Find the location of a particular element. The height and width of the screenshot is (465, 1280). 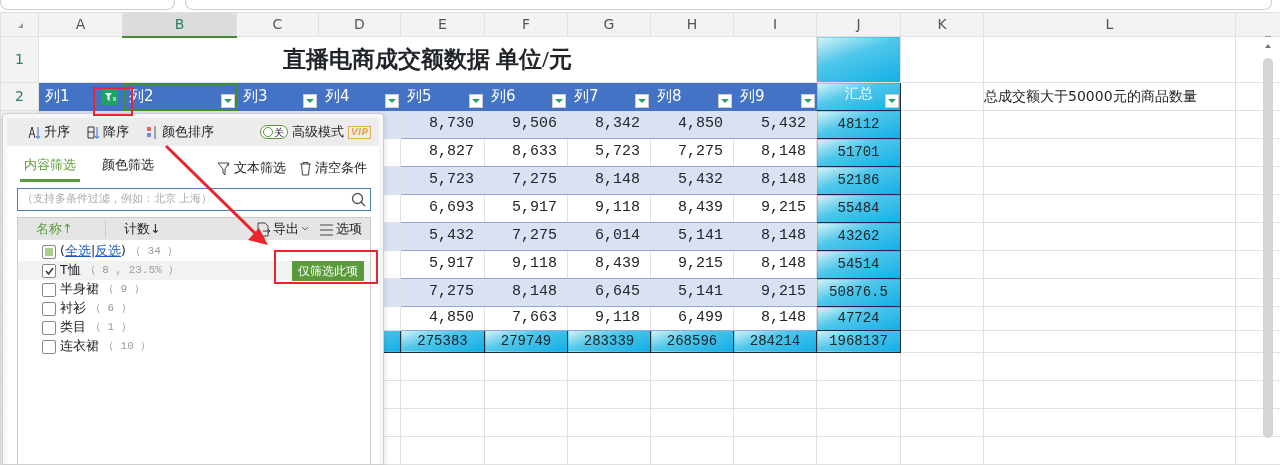

column-header: H is located at coordinates (692, 24).